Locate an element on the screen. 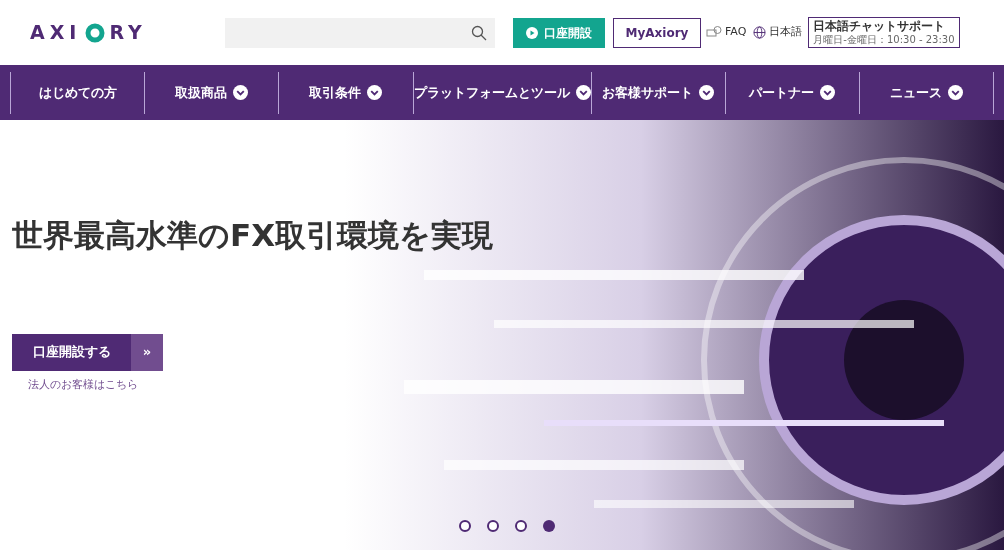  corporate-link: 法人のお客様はこちら is located at coordinates (516, 384).